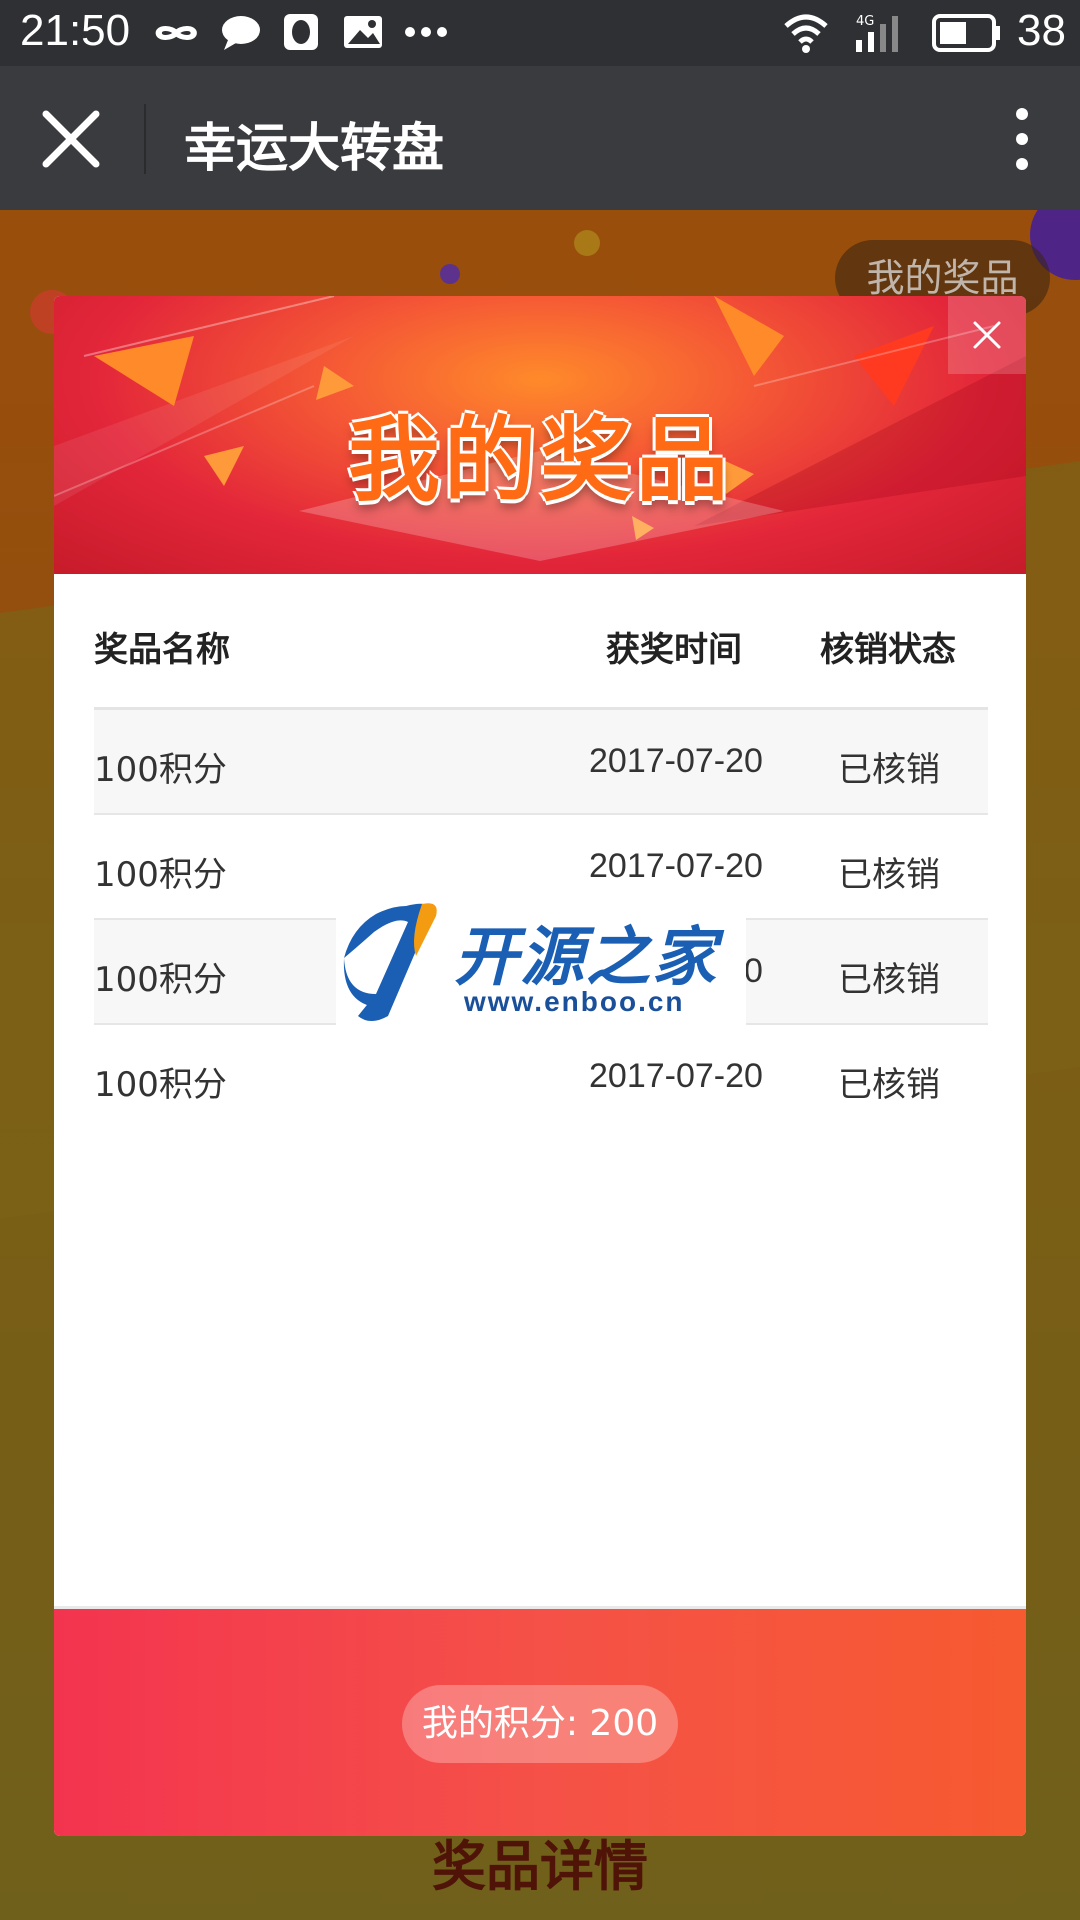 The image size is (1080, 1920). I want to click on more-notifications-icon, so click(426, 32).